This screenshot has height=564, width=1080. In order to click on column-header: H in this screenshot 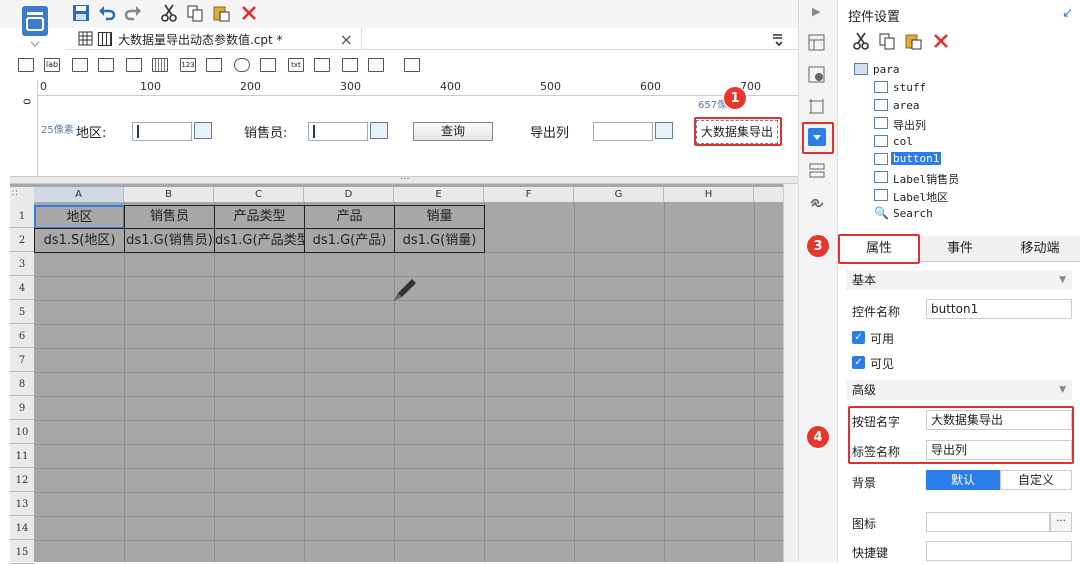, I will do `click(709, 194)`.